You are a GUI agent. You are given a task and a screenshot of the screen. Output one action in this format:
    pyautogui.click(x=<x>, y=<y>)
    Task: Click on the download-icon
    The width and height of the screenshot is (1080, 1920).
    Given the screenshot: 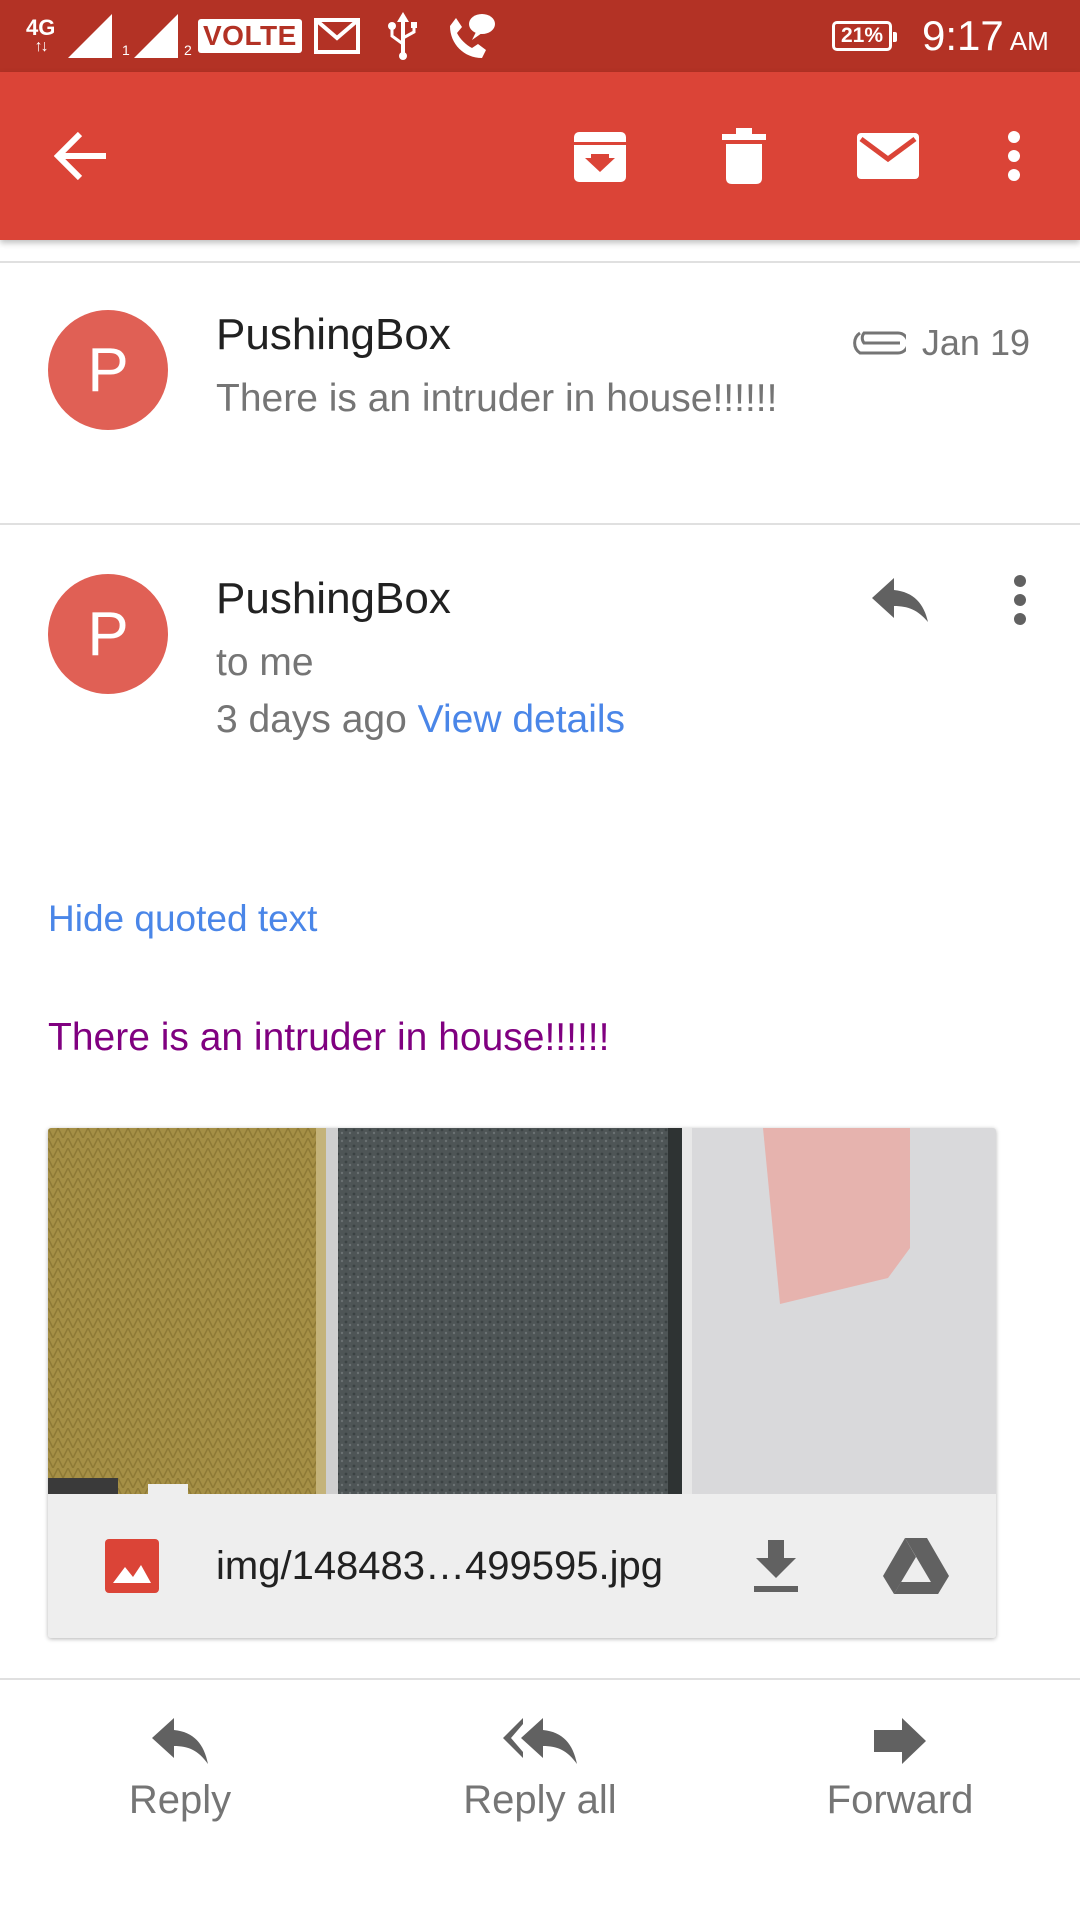 What is the action you would take?
    pyautogui.click(x=776, y=1566)
    